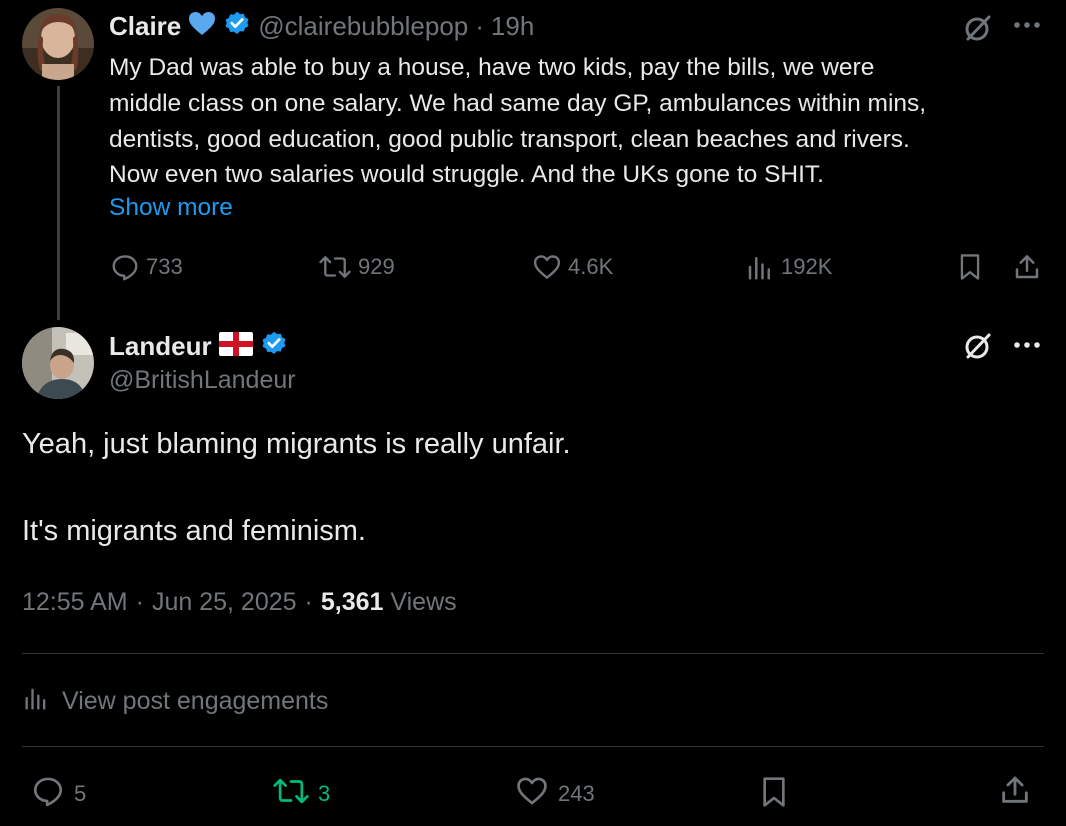  Describe the element at coordinates (807, 266) in the screenshot. I see `view-count: 192K` at that location.